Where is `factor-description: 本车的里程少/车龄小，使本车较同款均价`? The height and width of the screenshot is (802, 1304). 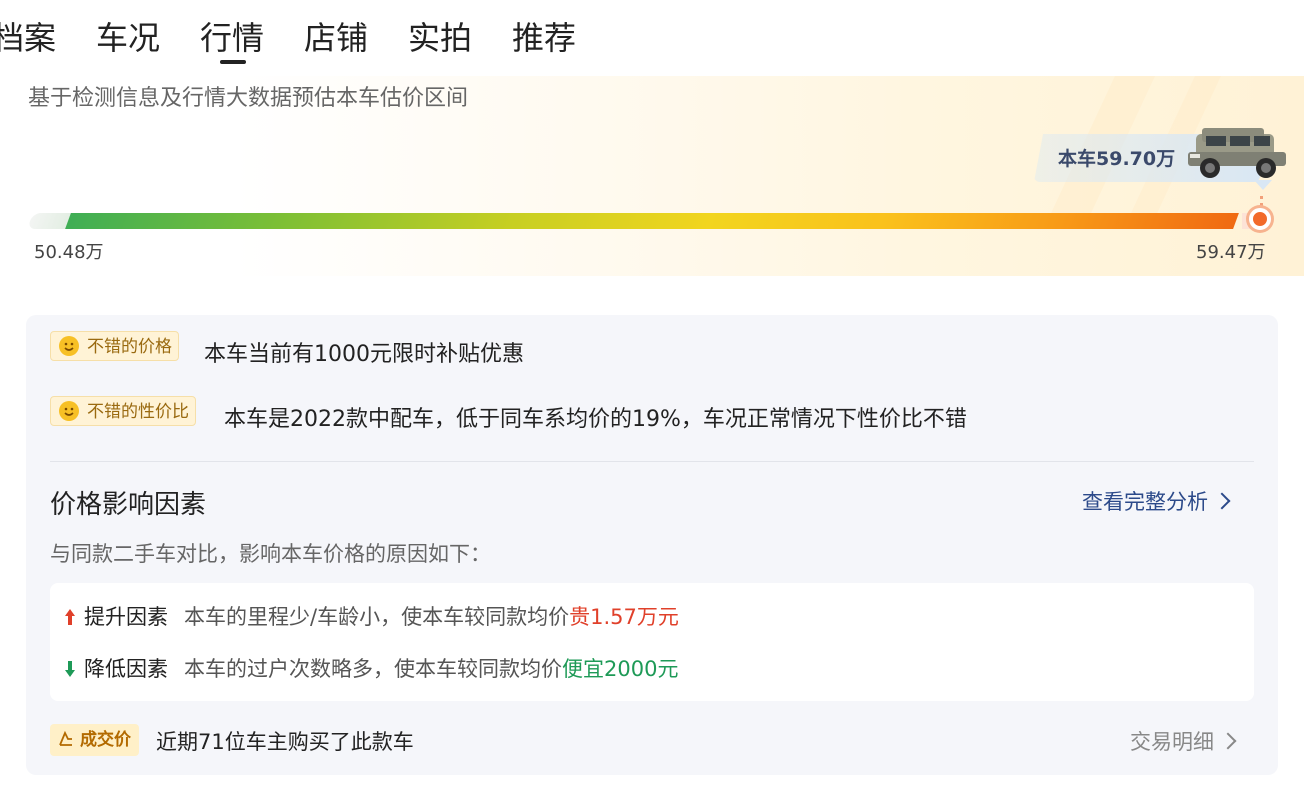
factor-description: 本车的里程少/车龄小，使本车较同款均价 is located at coordinates (377, 617).